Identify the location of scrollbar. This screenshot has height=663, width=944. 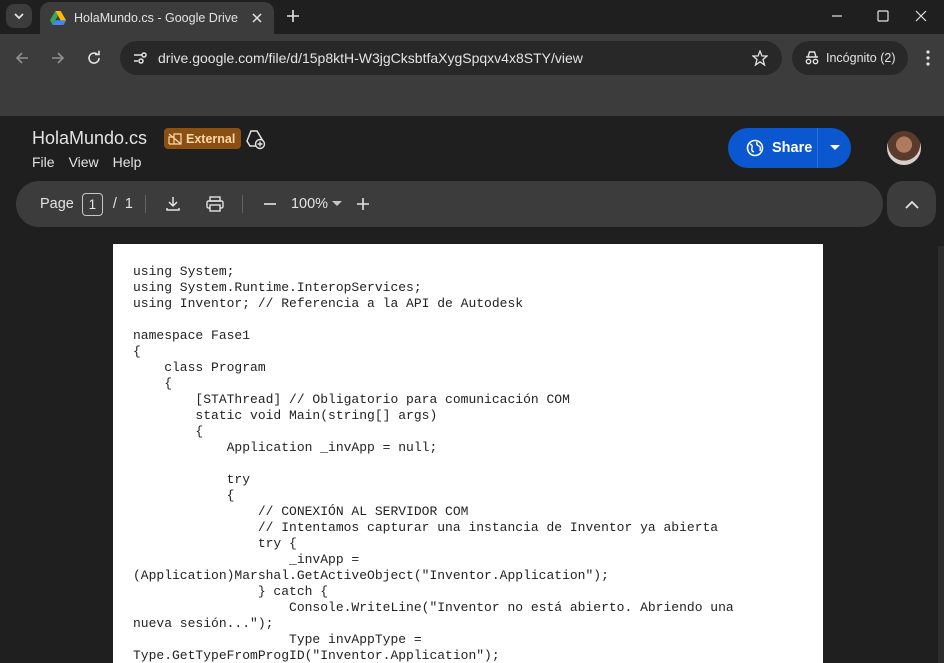
(941, 454).